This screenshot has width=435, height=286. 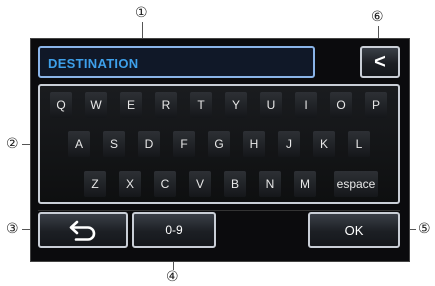 I want to click on key: P, so click(x=376, y=105).